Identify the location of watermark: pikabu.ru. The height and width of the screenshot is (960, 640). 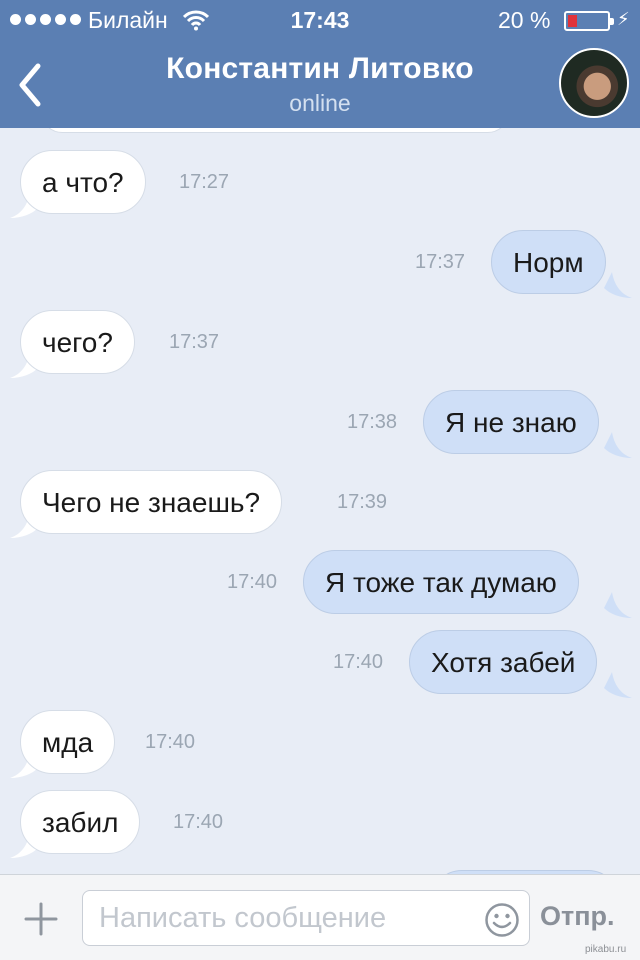
(606, 949).